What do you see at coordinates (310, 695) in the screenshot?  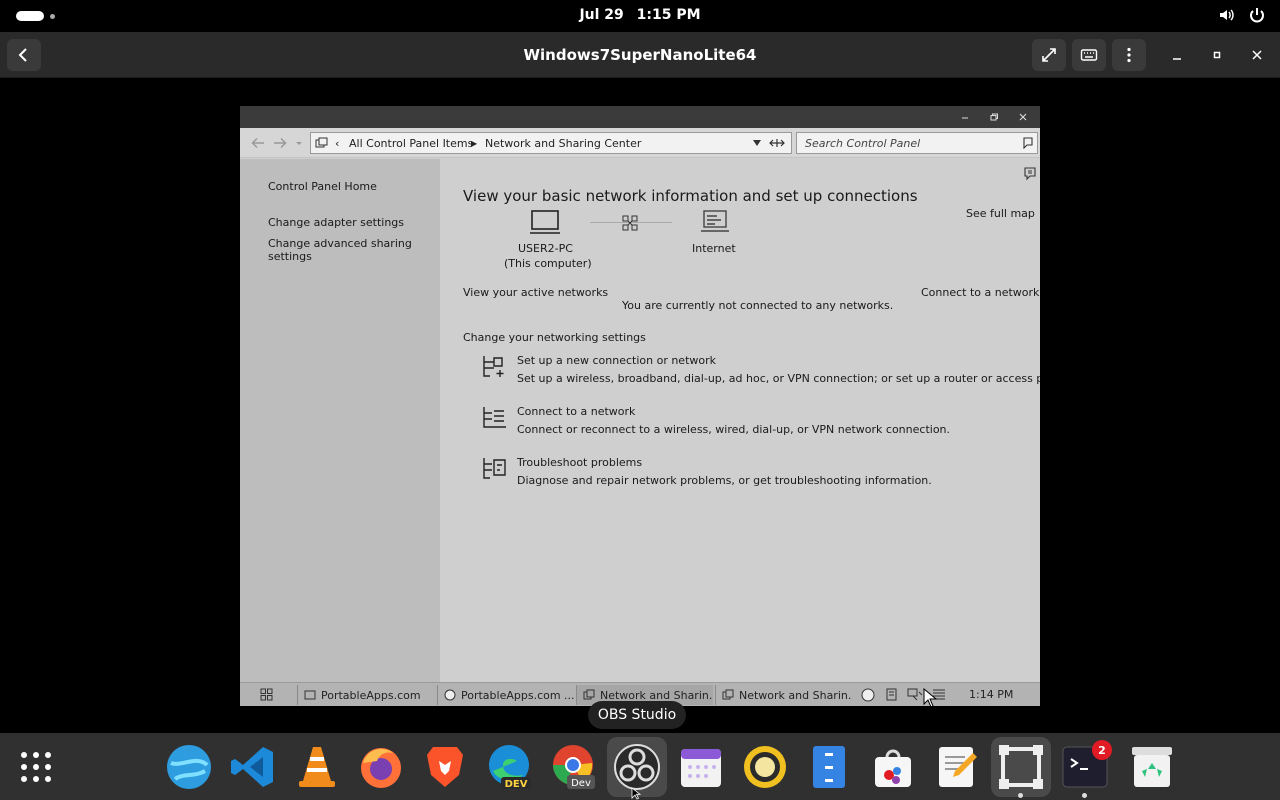 I see `window-icon` at bounding box center [310, 695].